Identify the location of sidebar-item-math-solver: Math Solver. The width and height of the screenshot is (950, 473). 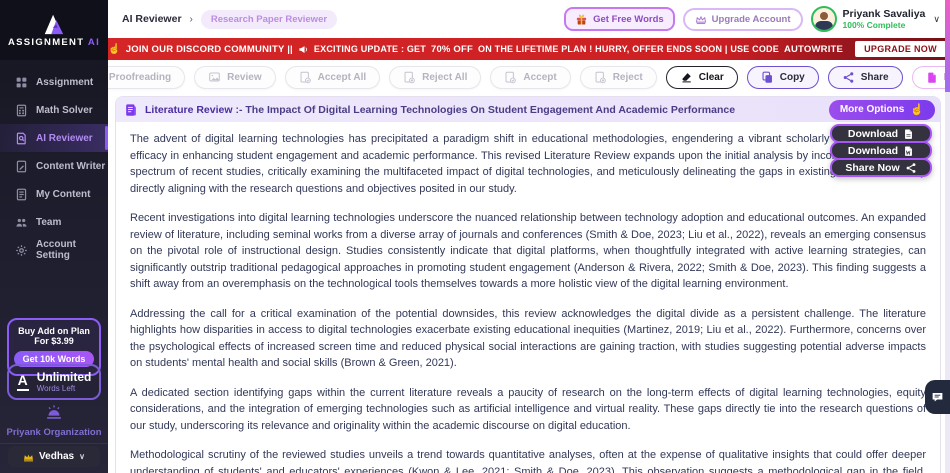
(54, 110).